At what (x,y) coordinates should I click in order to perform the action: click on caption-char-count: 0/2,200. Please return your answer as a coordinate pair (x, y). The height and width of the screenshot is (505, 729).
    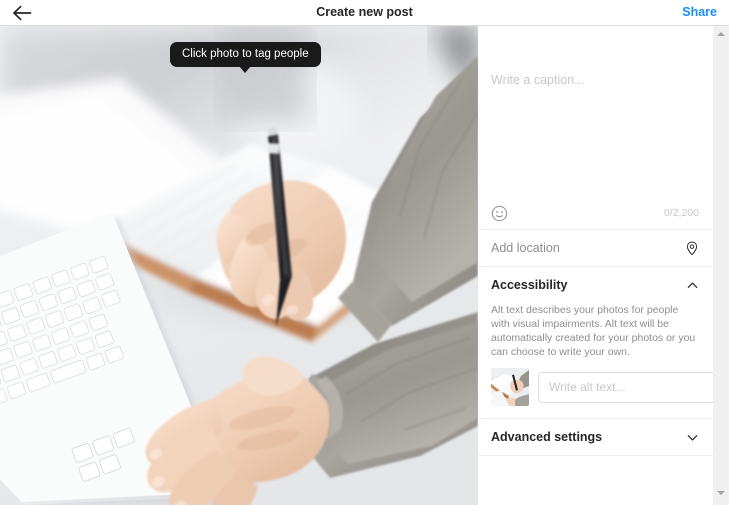
    Looking at the image, I should click on (681, 213).